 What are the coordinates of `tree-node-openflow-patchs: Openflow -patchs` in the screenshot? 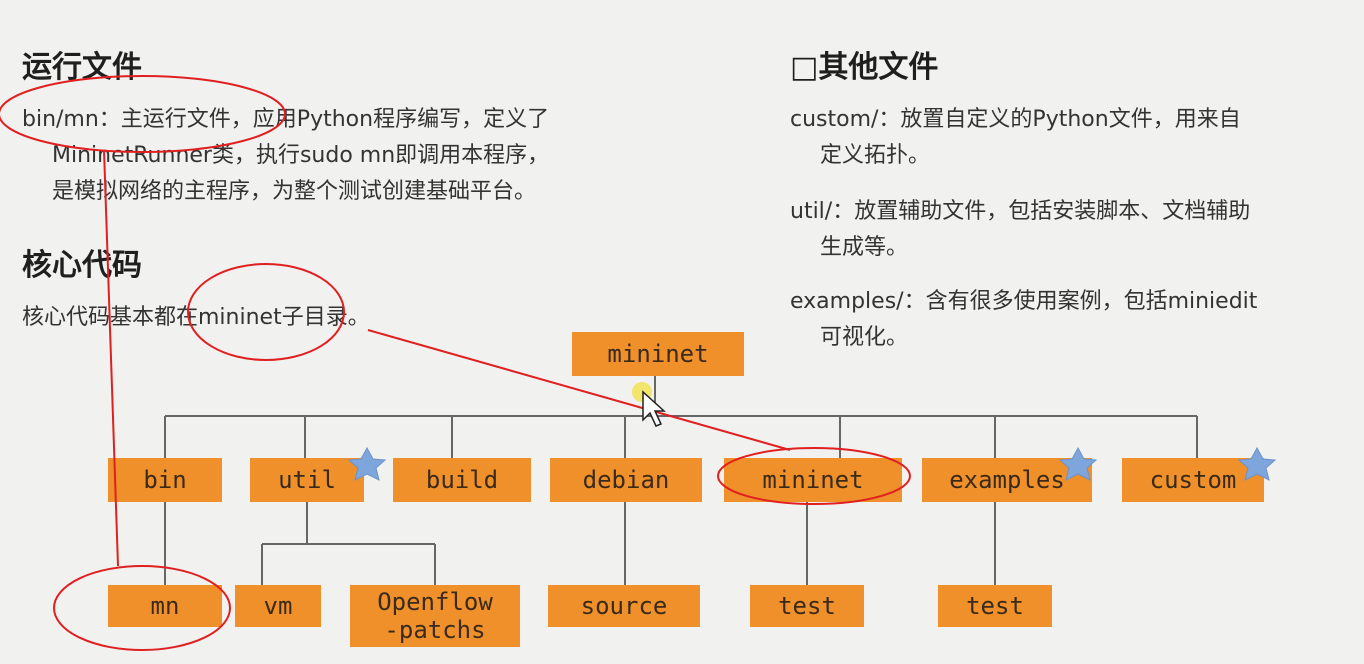 It's located at (435, 616).